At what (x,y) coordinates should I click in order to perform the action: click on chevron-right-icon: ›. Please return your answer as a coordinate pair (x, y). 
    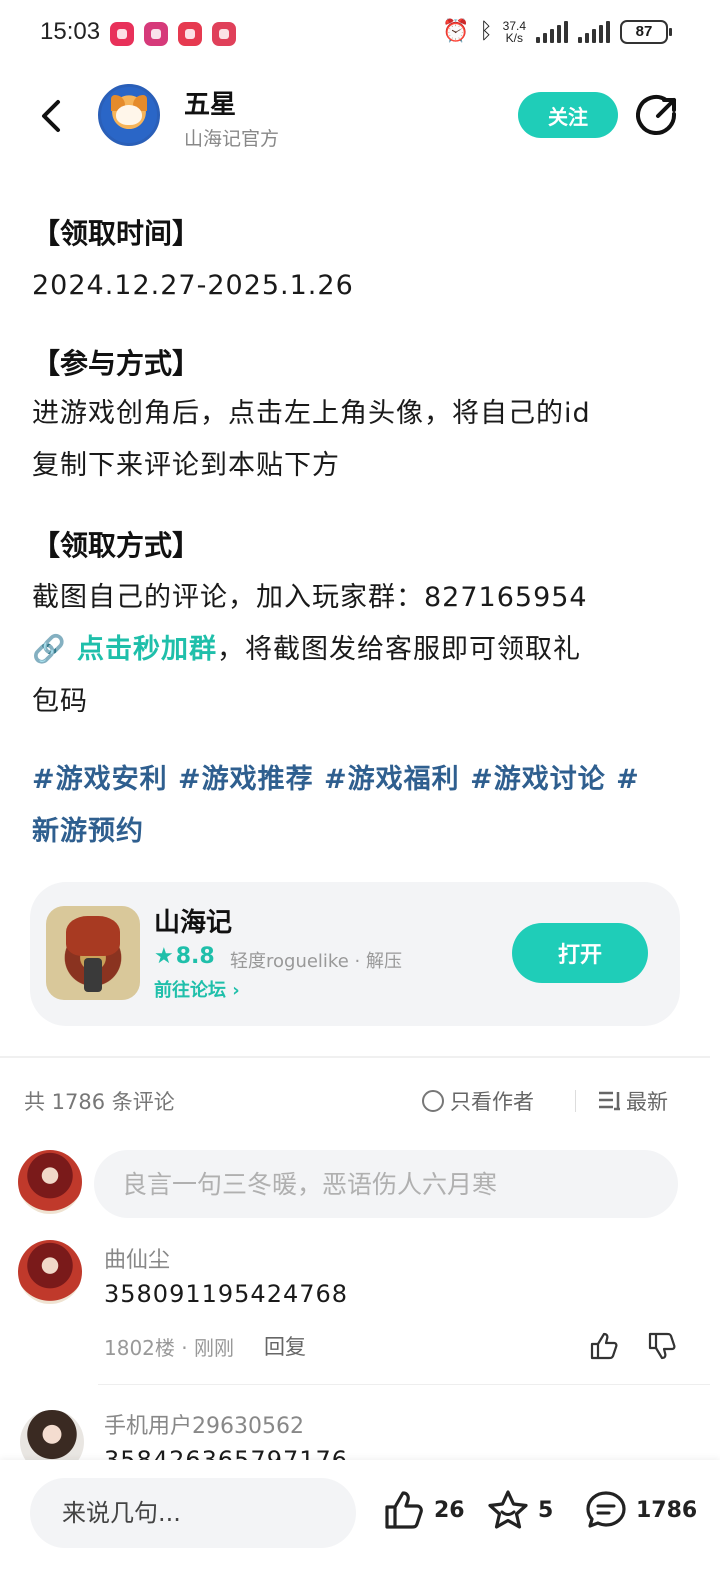
    Looking at the image, I should click on (236, 990).